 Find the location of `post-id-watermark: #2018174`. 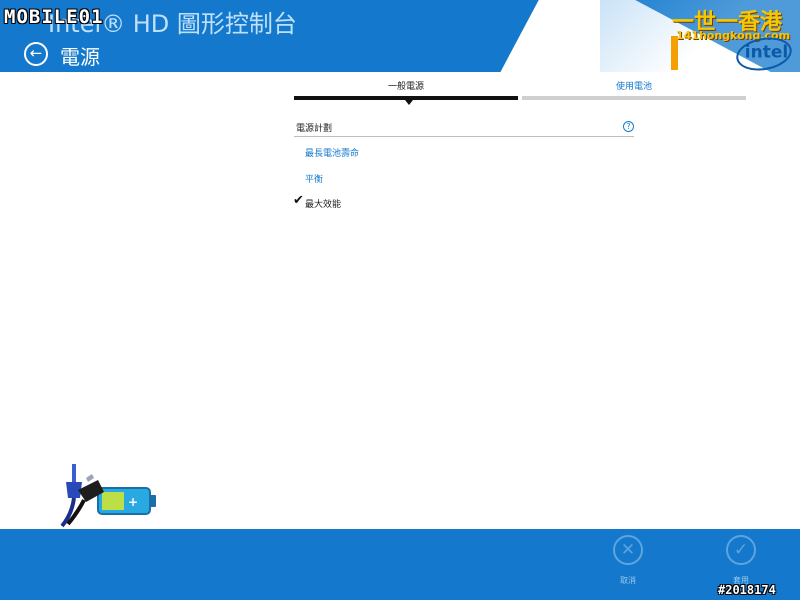

post-id-watermark: #2018174 is located at coordinates (747, 590).